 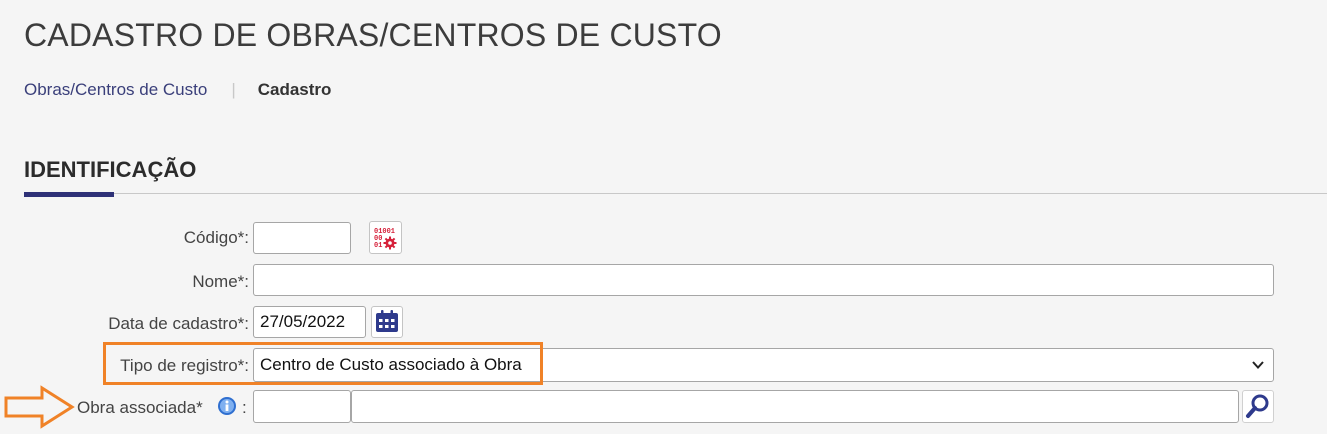 I want to click on obra-nome-input, so click(x=795, y=406).